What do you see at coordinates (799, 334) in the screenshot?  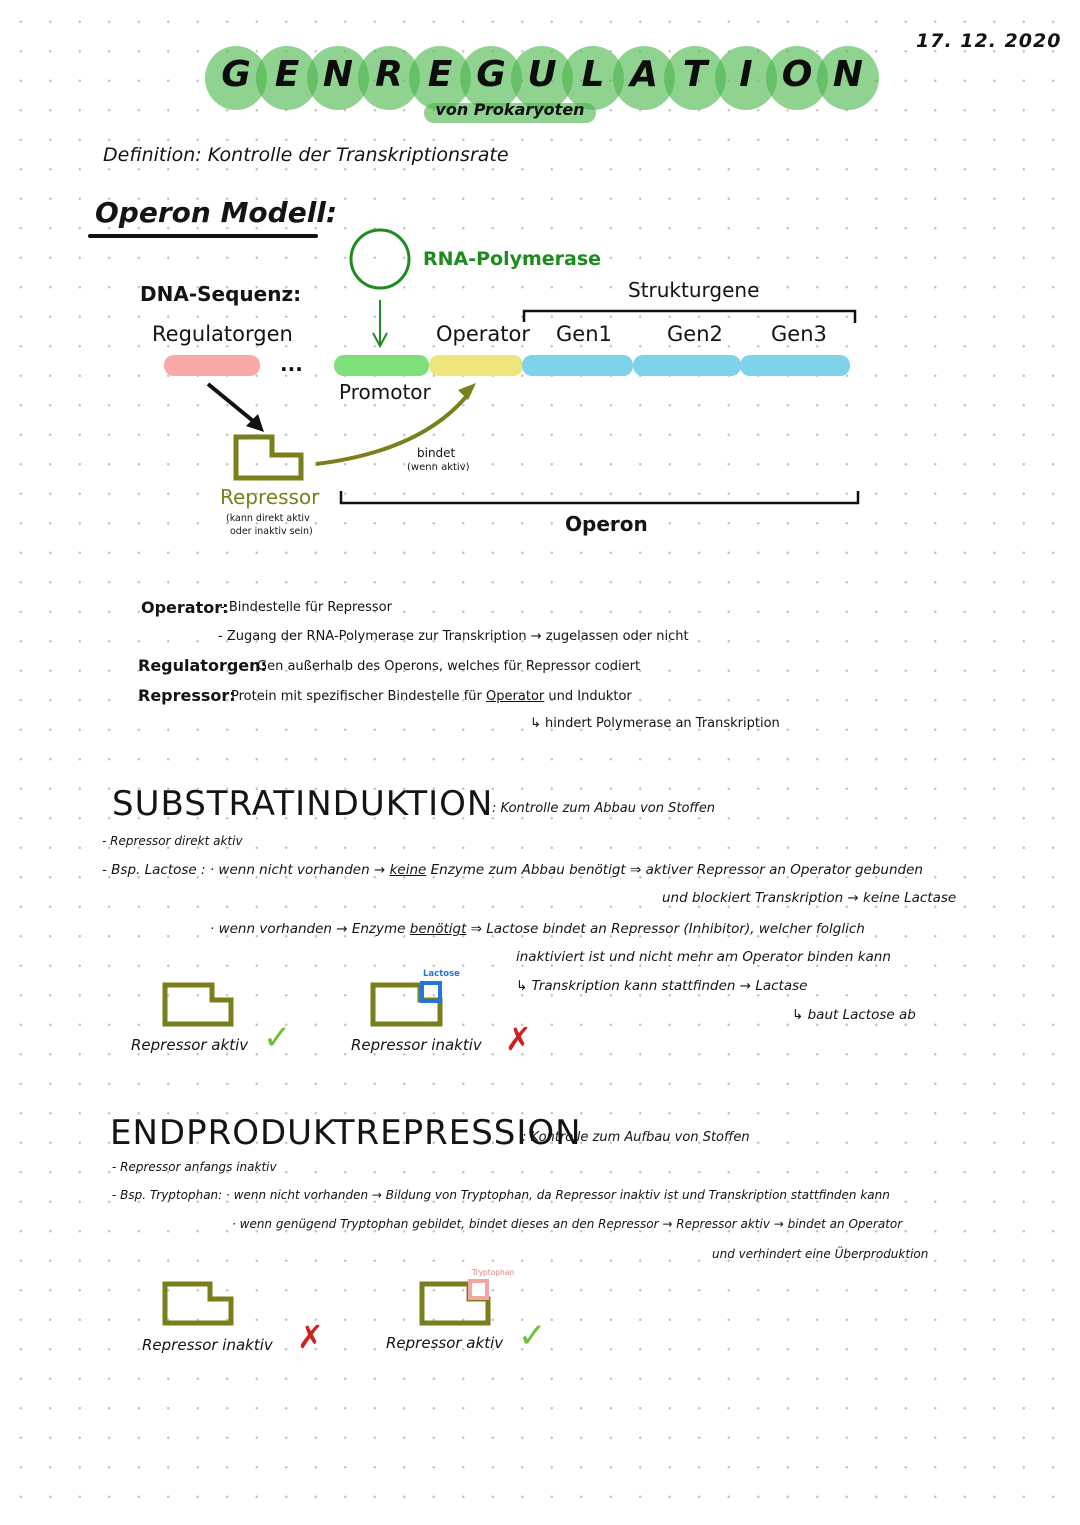 I see `gen3-label: Gen3` at bounding box center [799, 334].